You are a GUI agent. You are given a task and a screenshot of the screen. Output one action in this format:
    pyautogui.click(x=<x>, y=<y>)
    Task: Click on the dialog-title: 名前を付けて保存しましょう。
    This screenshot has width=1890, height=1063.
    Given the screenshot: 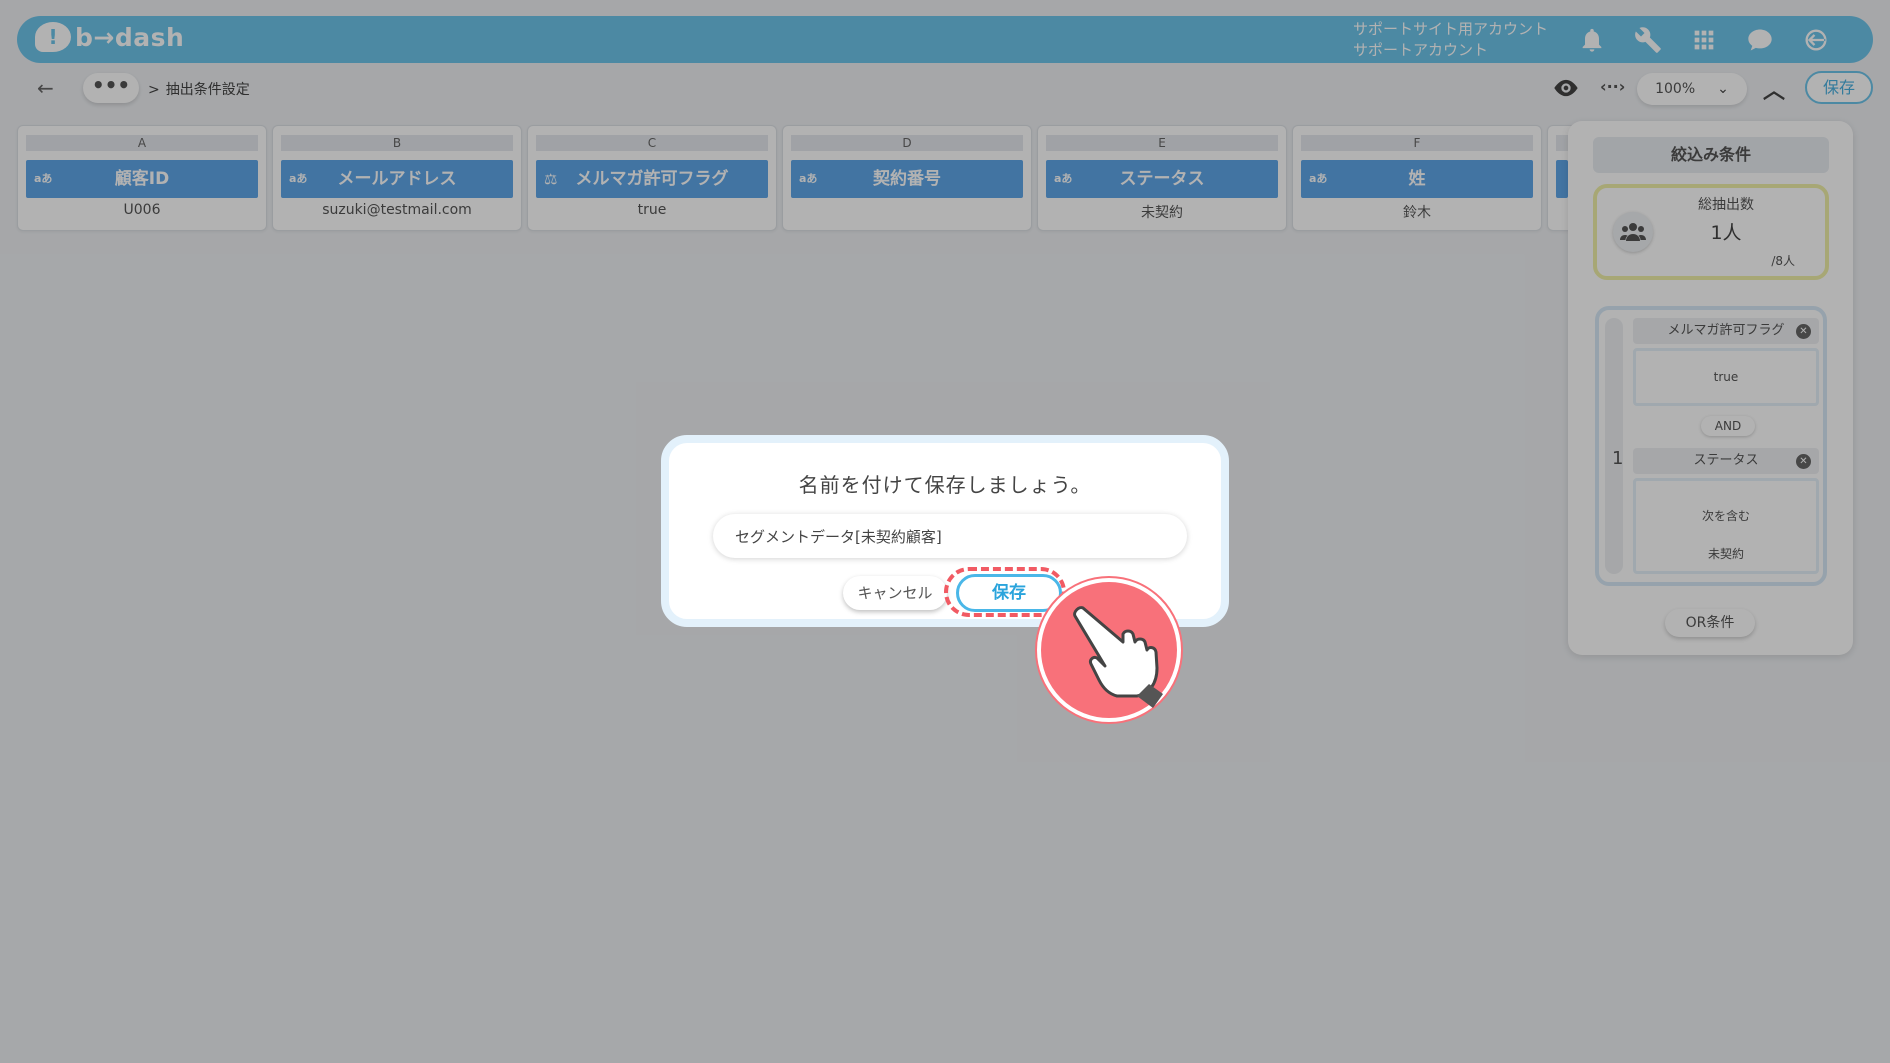 What is the action you would take?
    pyautogui.click(x=945, y=485)
    